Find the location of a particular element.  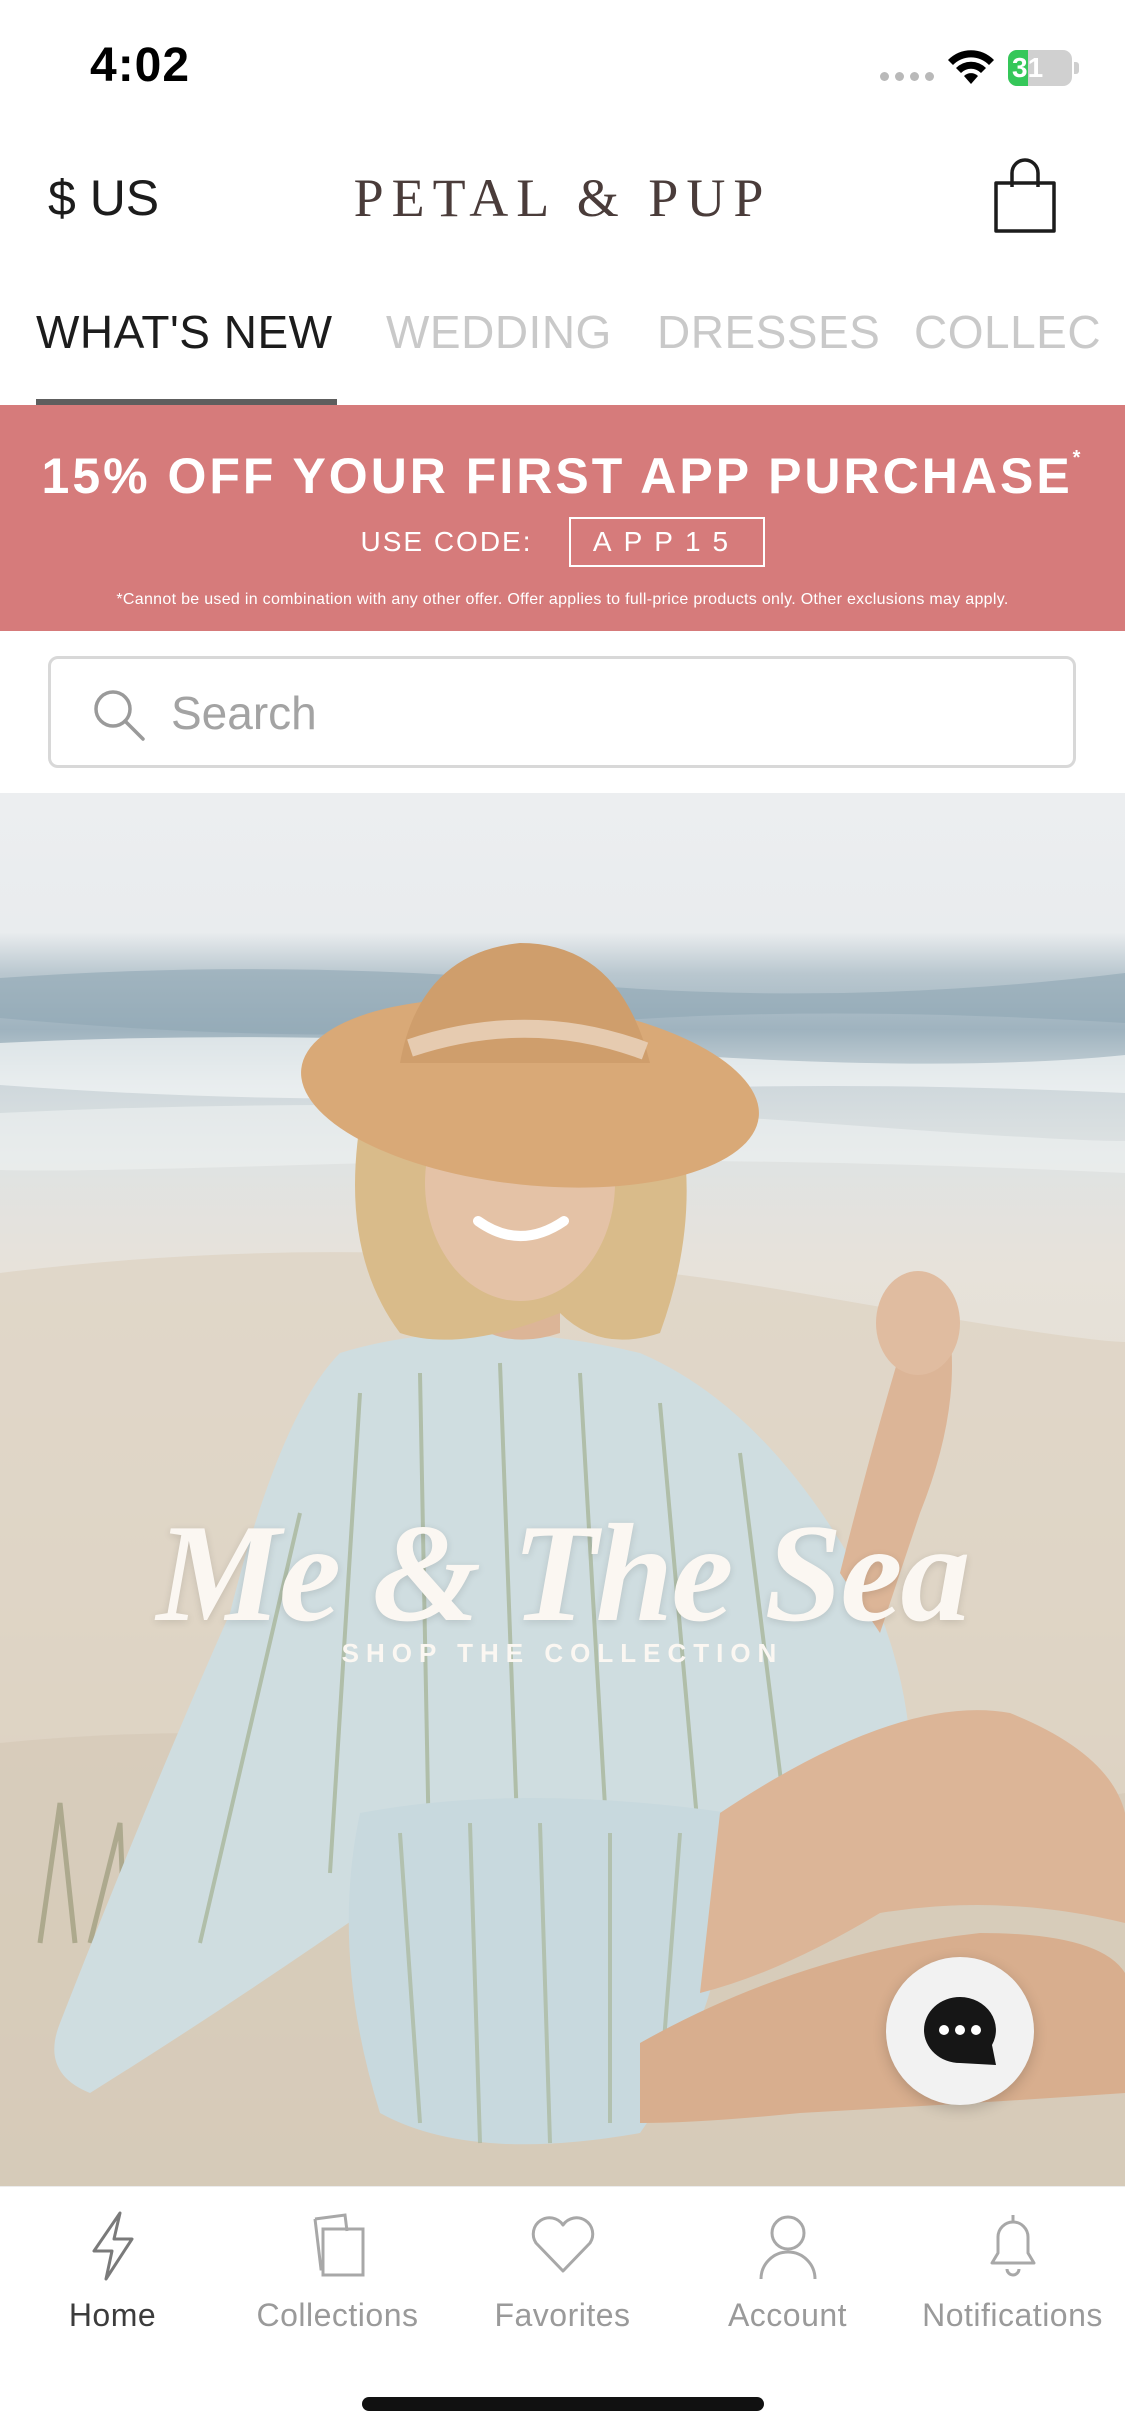

promo-code-label: USE CODE: is located at coordinates (446, 541).